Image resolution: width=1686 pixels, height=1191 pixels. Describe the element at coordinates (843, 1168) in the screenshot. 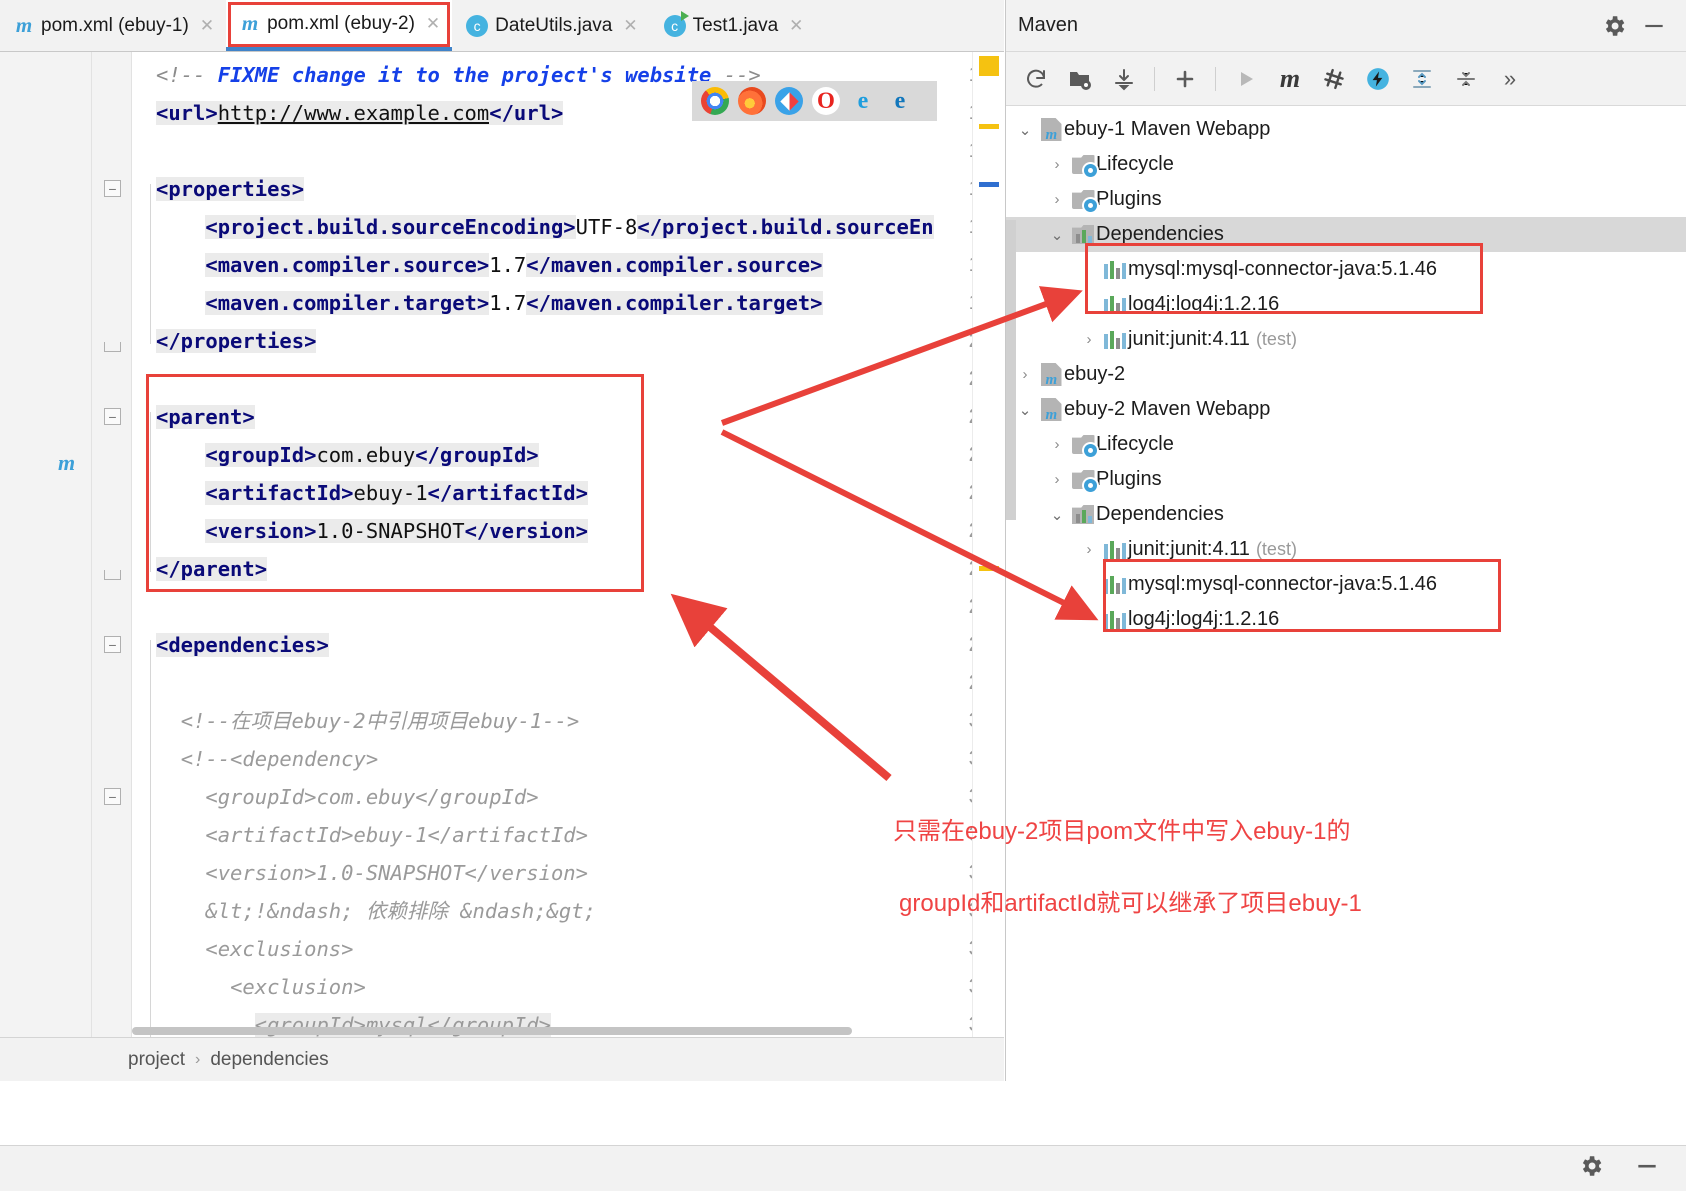

I see `status-bar` at that location.